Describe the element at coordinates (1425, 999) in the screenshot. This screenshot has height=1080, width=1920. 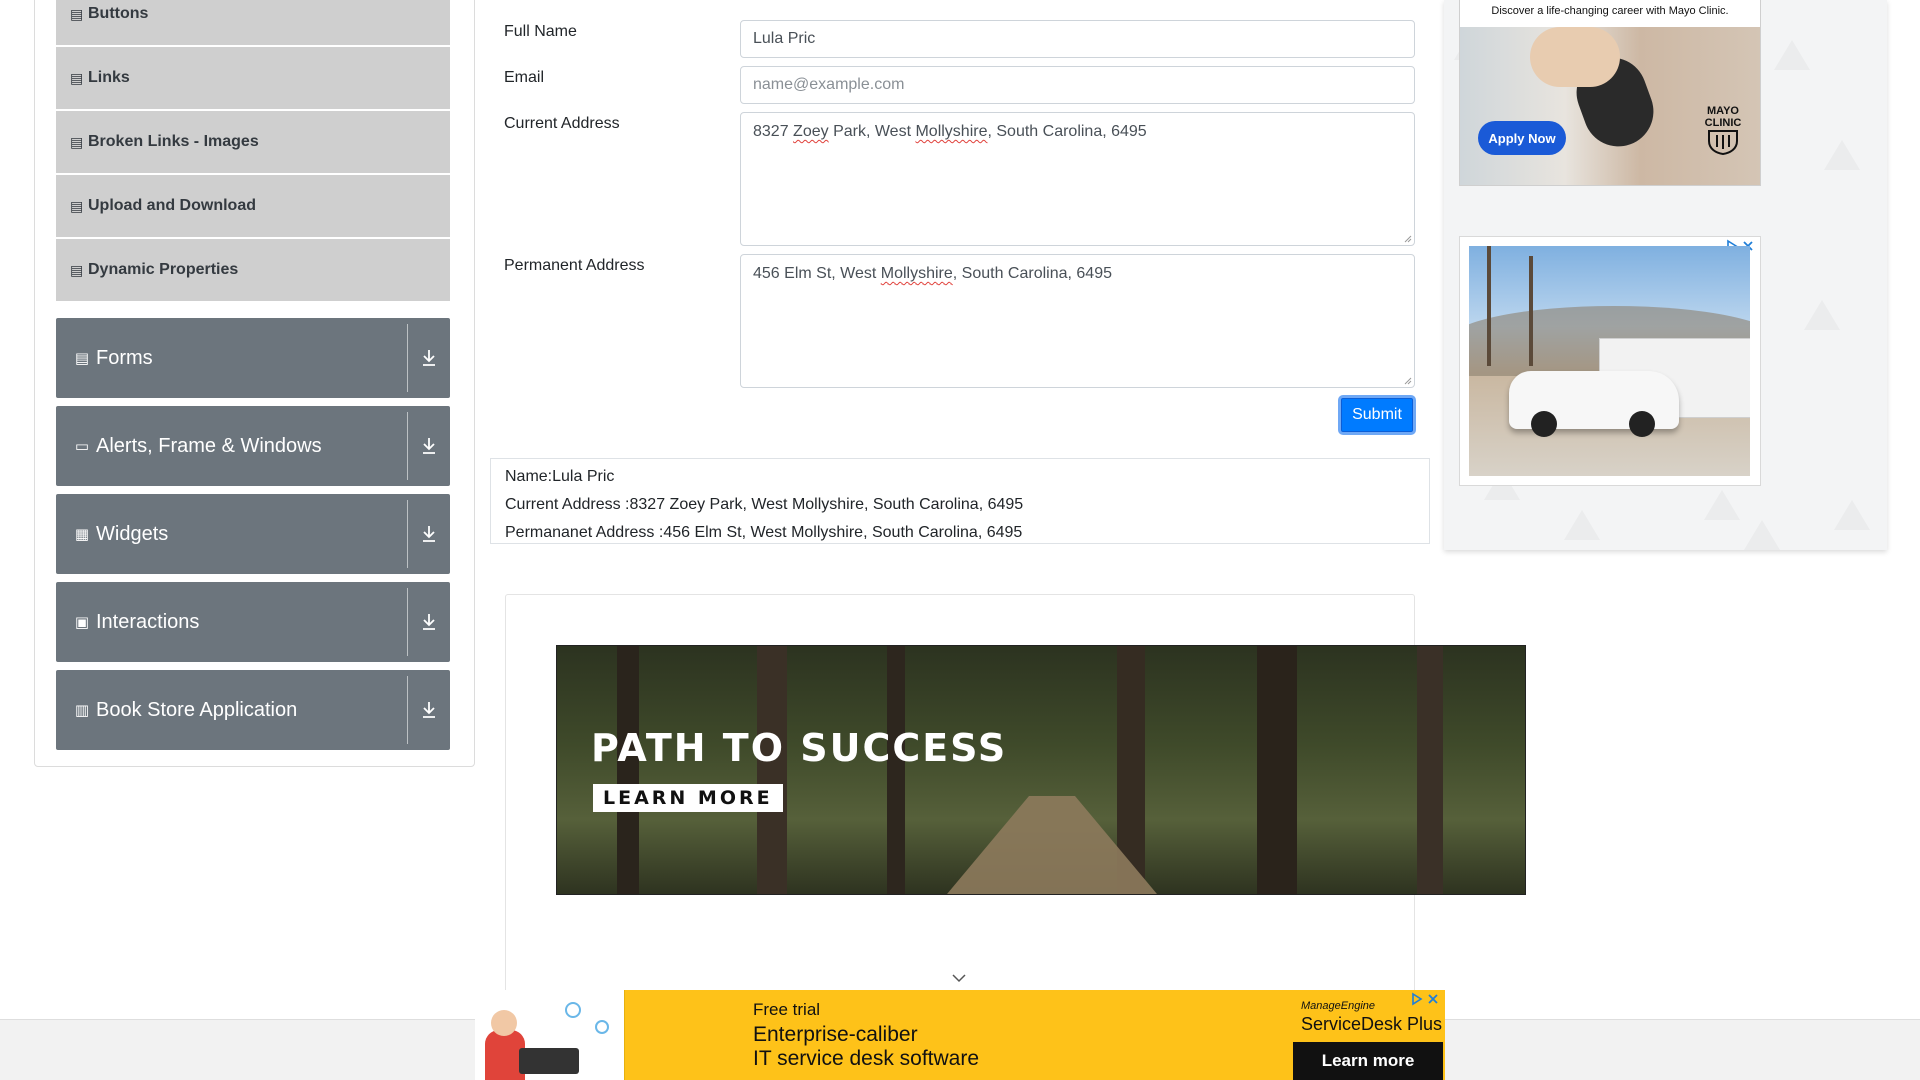
I see `adchoices-icon` at that location.